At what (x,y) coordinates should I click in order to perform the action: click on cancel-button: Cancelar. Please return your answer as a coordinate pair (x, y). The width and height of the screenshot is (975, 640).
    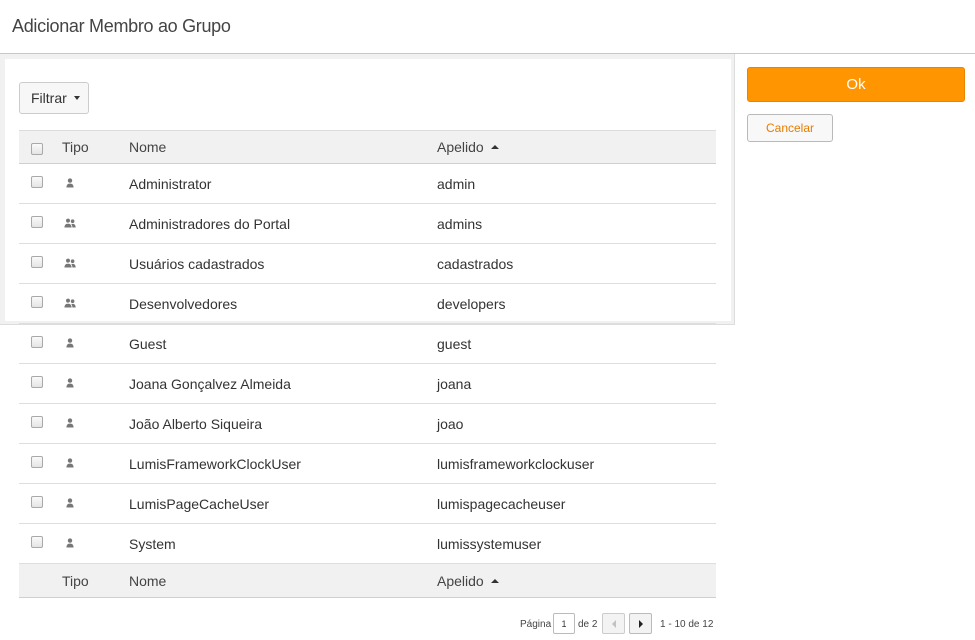
    Looking at the image, I should click on (790, 128).